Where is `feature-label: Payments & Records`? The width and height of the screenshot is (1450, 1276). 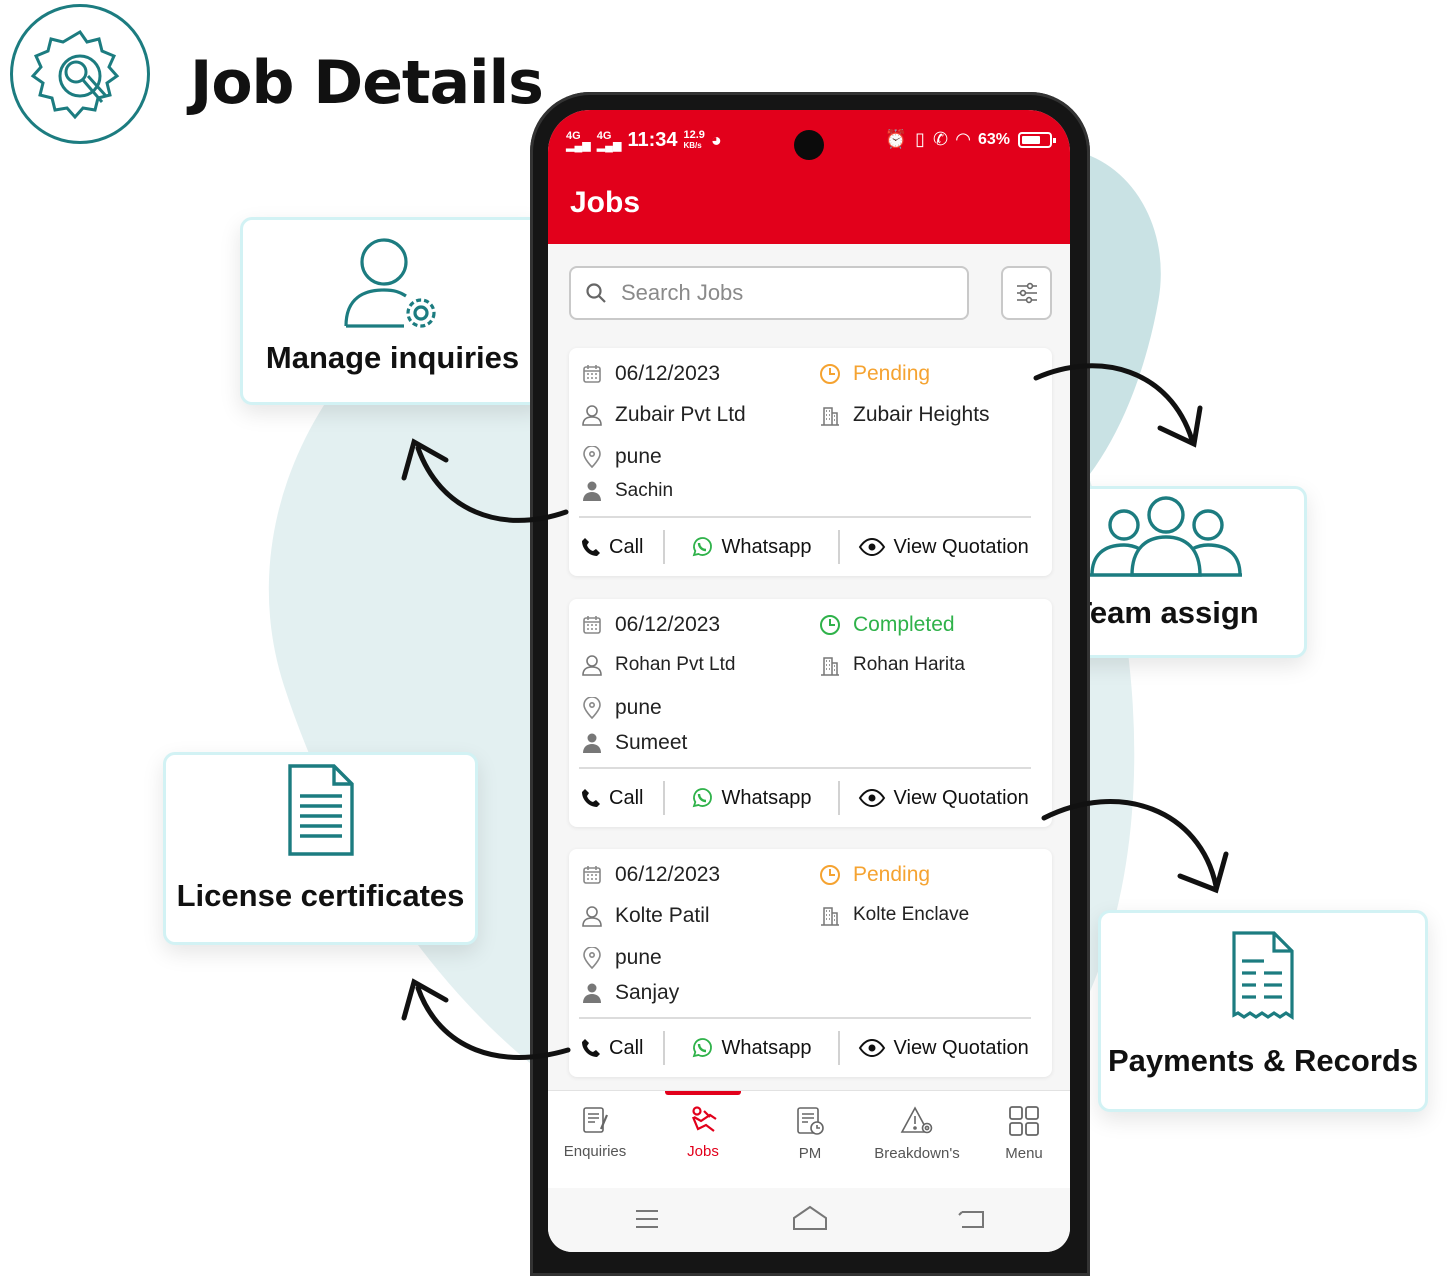
feature-label: Payments & Records is located at coordinates (1263, 1060).